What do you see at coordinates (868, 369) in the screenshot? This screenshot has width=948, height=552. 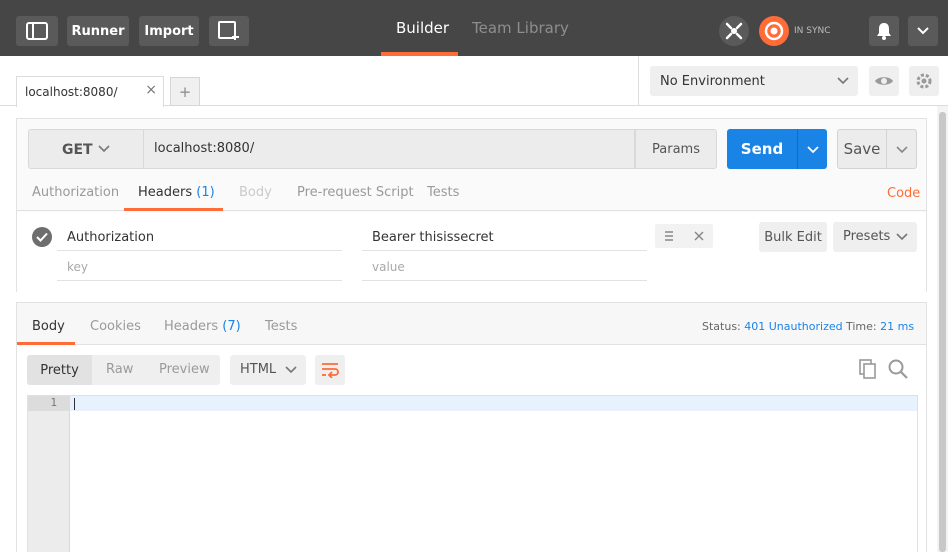 I see `copy-icon` at bounding box center [868, 369].